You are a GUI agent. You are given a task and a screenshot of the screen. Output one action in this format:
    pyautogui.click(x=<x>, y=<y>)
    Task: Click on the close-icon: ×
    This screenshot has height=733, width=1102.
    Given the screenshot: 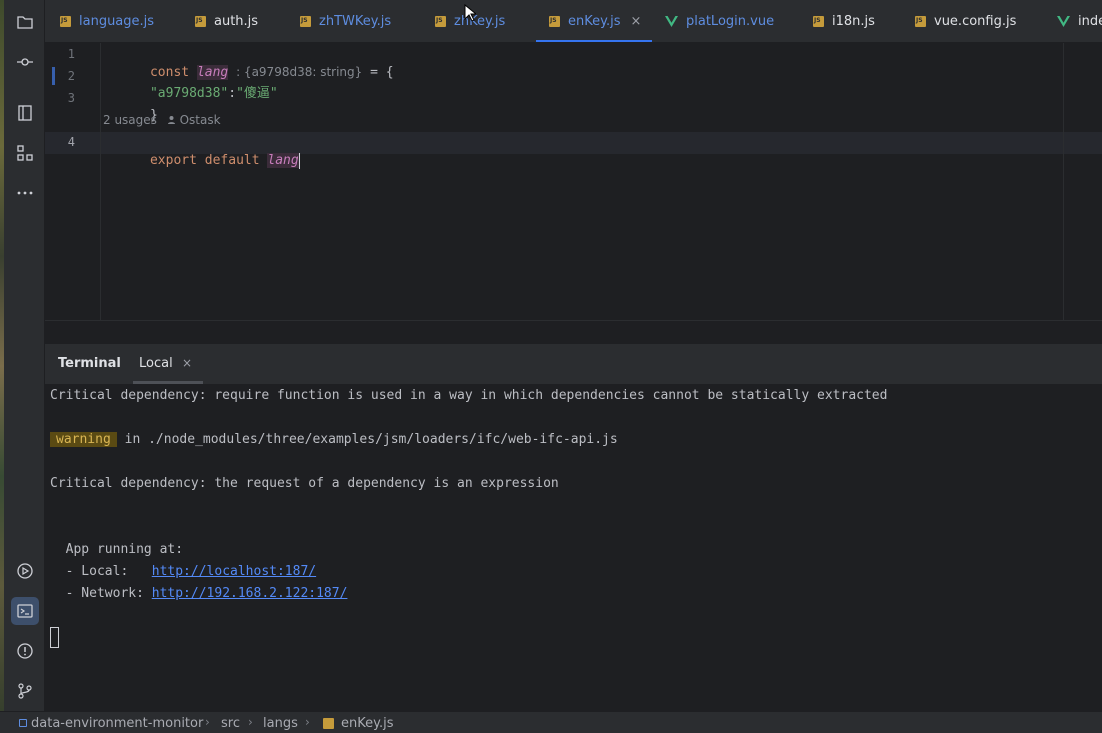 What is the action you would take?
    pyautogui.click(x=187, y=363)
    